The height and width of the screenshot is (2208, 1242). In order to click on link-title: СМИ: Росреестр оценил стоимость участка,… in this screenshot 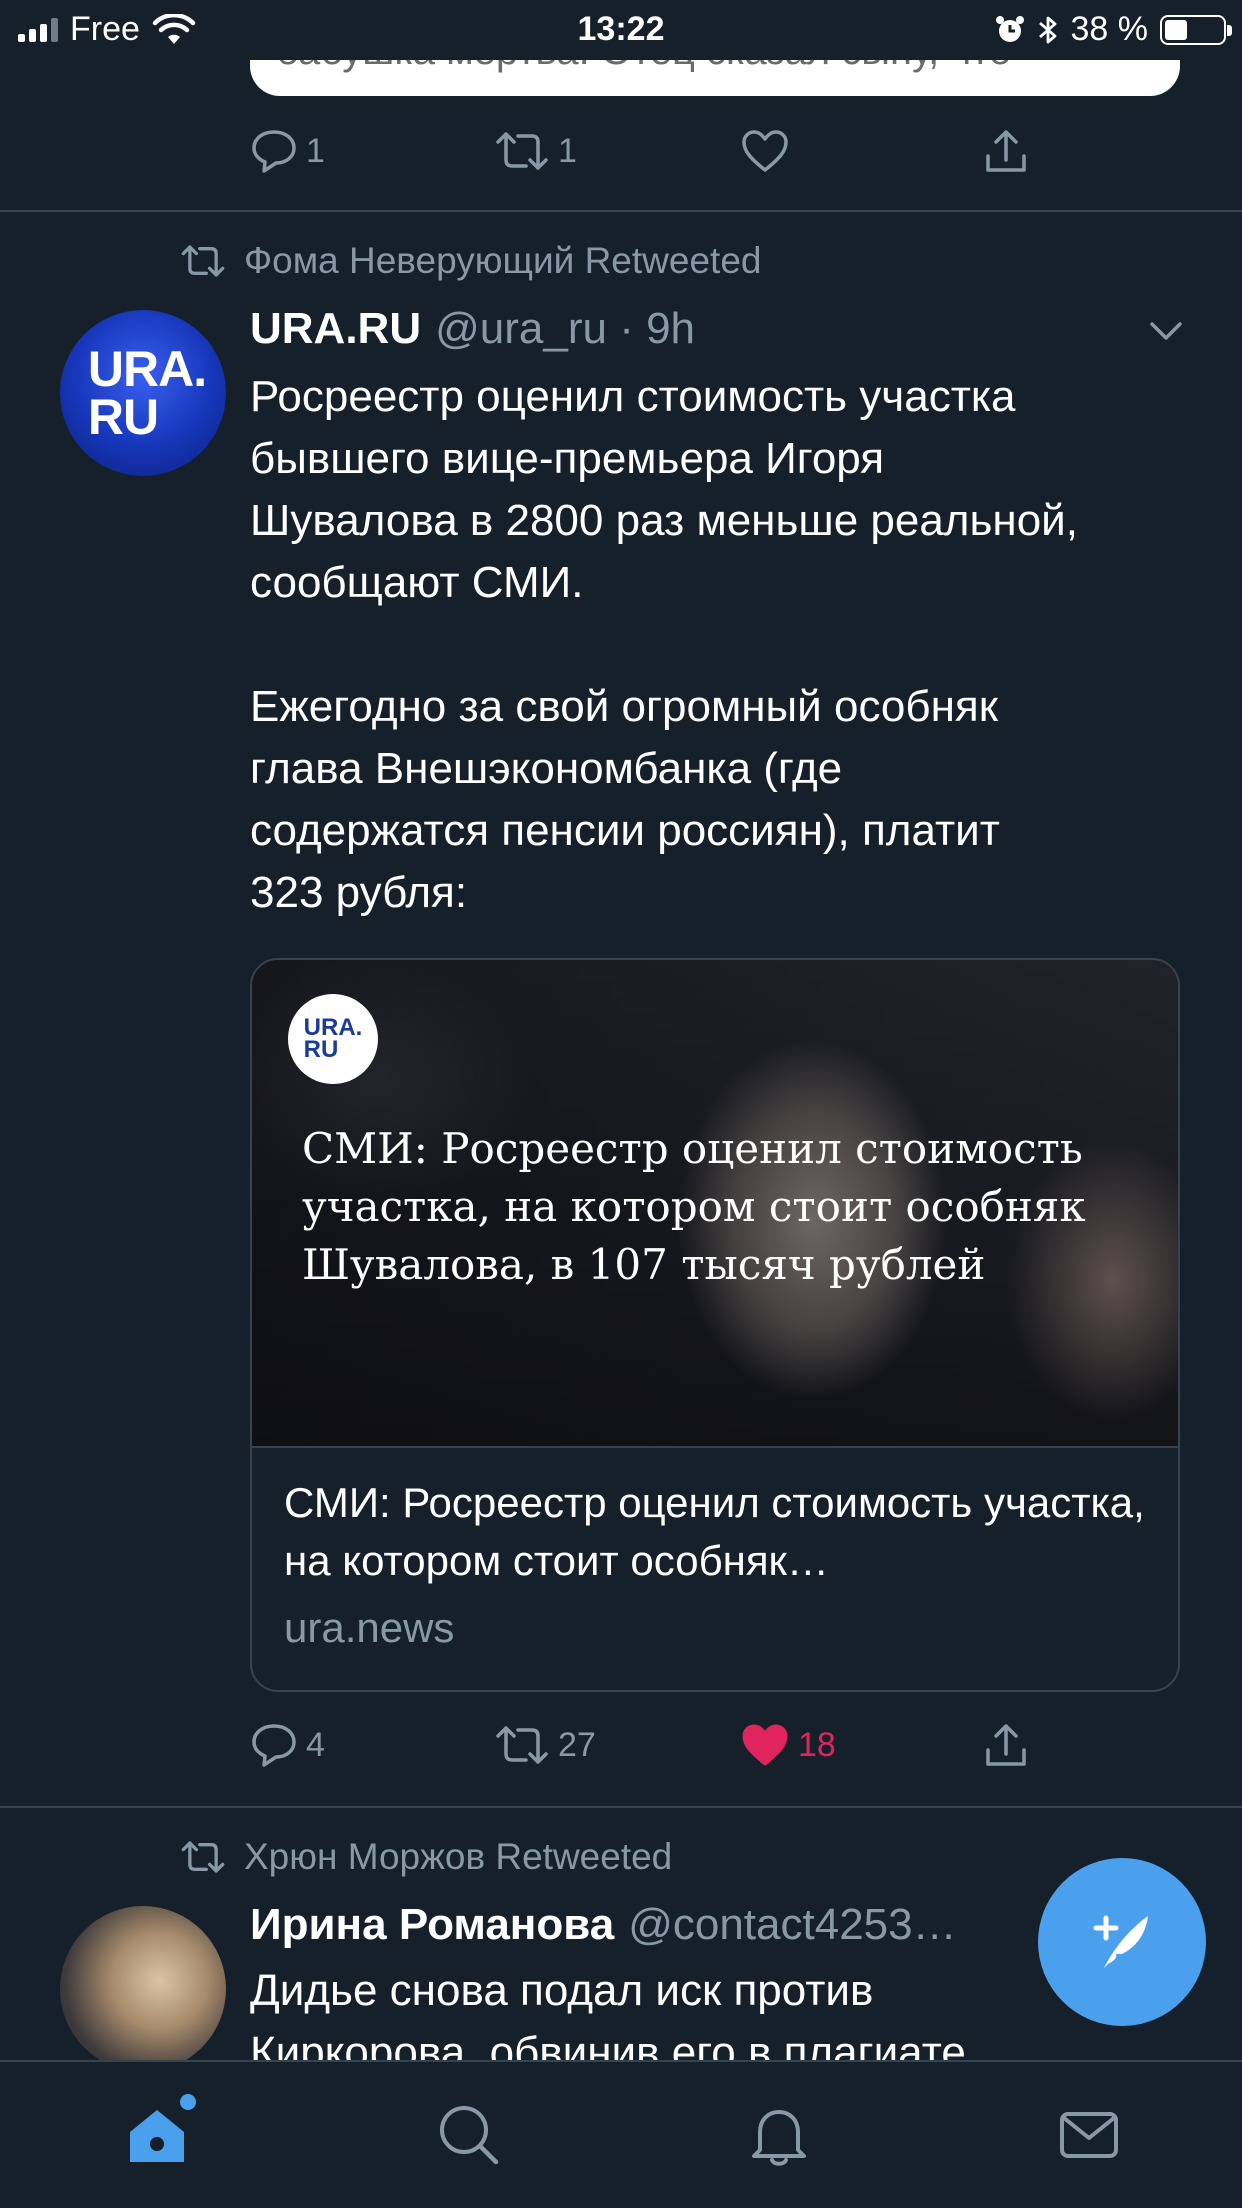, I will do `click(714, 1531)`.